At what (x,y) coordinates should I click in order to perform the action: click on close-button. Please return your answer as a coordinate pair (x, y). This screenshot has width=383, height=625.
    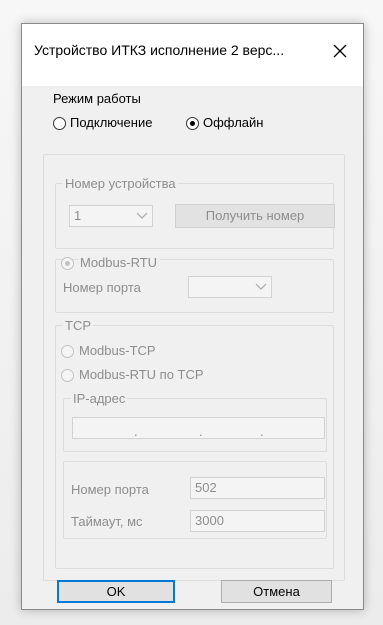
    Looking at the image, I should click on (340, 51).